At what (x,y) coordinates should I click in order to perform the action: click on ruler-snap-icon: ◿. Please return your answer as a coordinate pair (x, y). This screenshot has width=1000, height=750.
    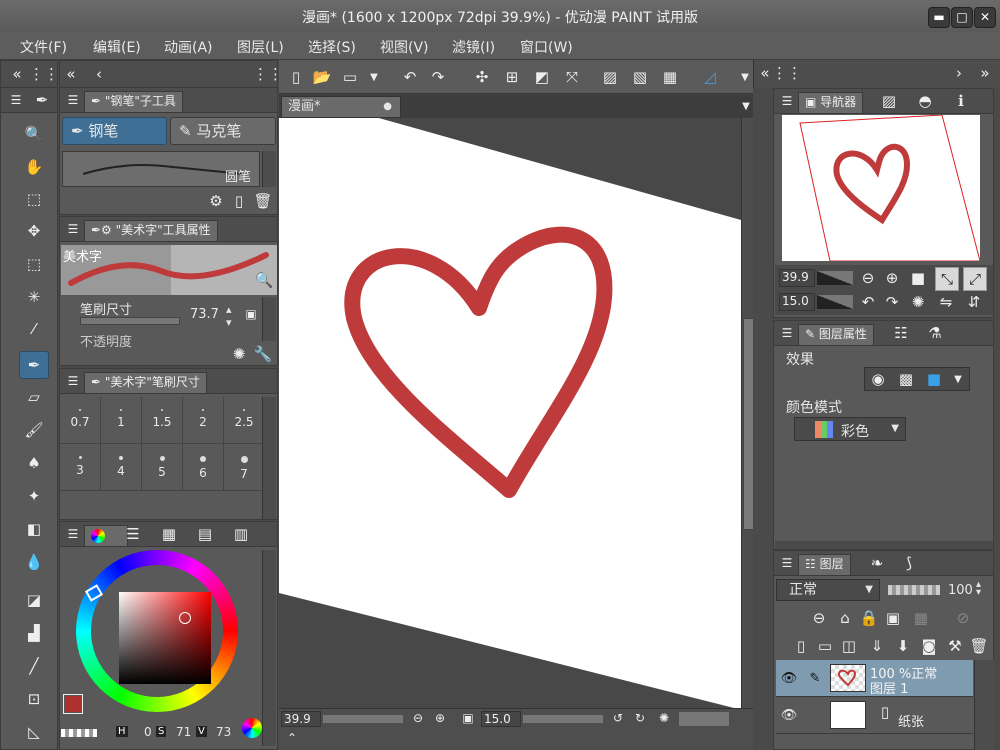
    Looking at the image, I should click on (710, 77).